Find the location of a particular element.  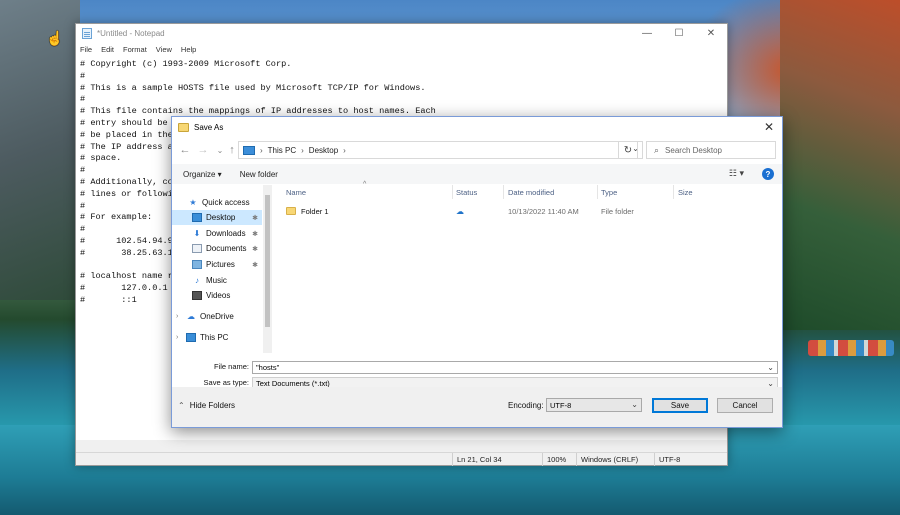

search-placeholder: Search Desktop is located at coordinates (693, 150).